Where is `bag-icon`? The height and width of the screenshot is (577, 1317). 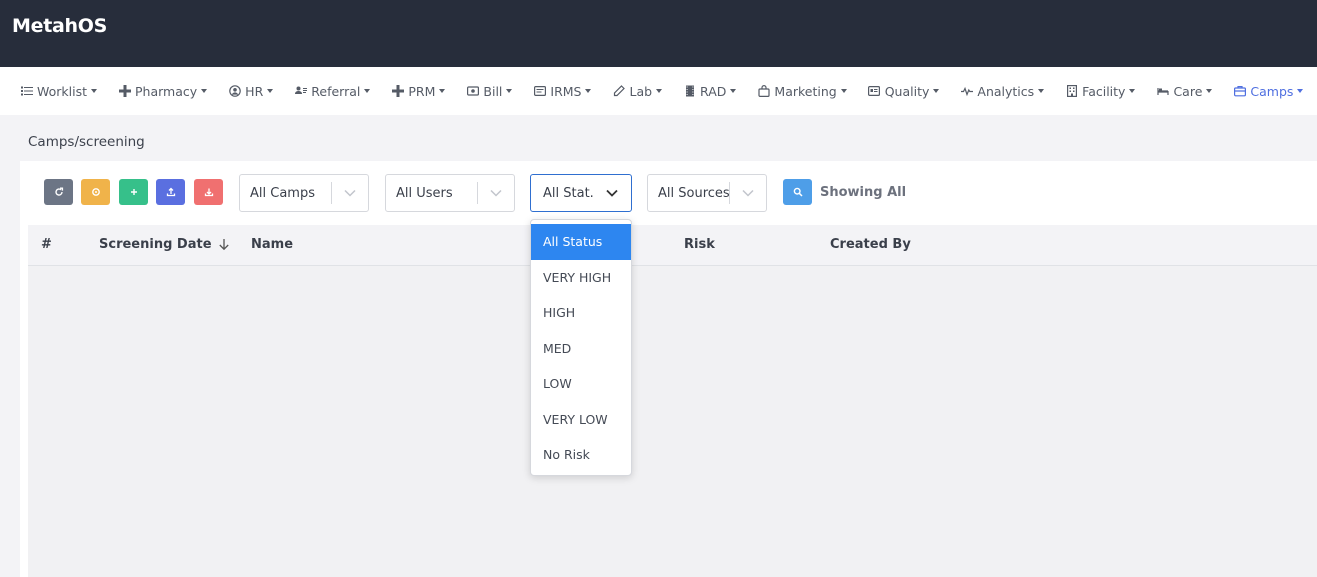
bag-icon is located at coordinates (763, 91).